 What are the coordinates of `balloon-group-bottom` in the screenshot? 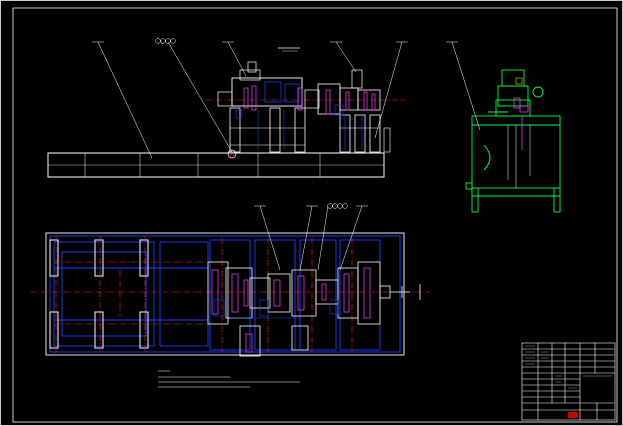 It's located at (337, 206).